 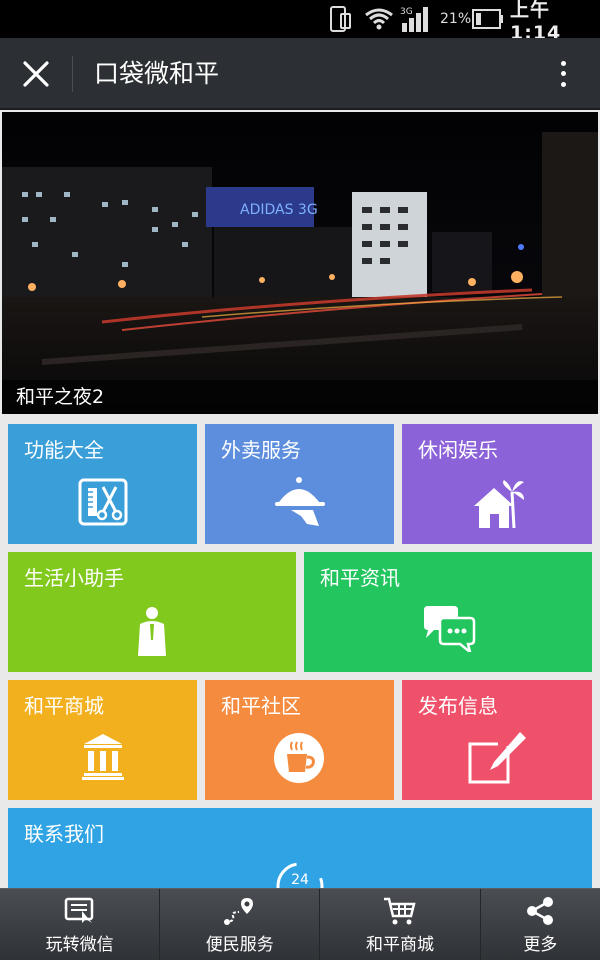 I want to click on tile-label: 休闲娱乐, so click(x=458, y=450).